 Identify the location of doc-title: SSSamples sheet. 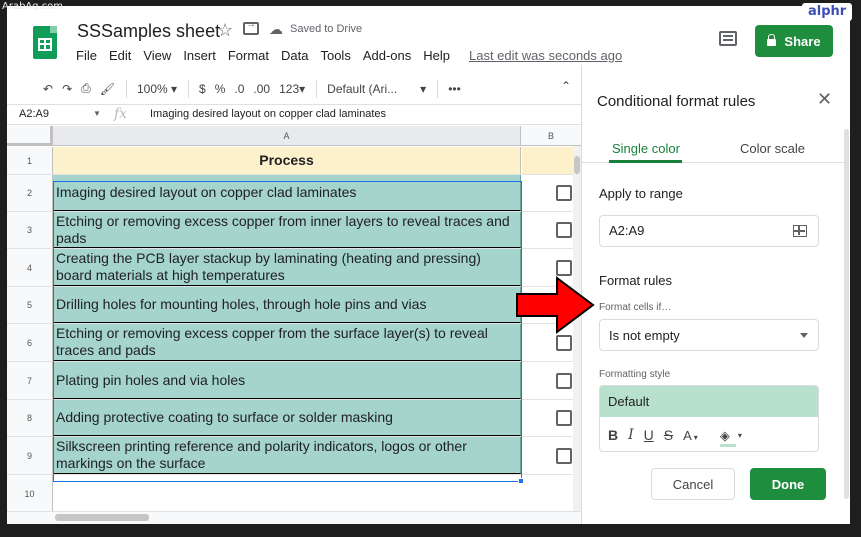
(148, 31).